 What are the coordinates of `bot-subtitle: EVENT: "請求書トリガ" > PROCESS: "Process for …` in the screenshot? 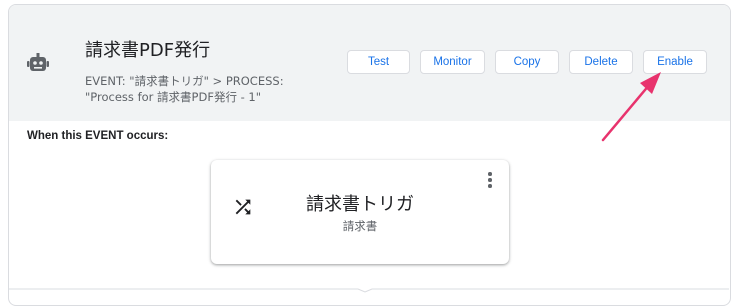 It's located at (184, 89).